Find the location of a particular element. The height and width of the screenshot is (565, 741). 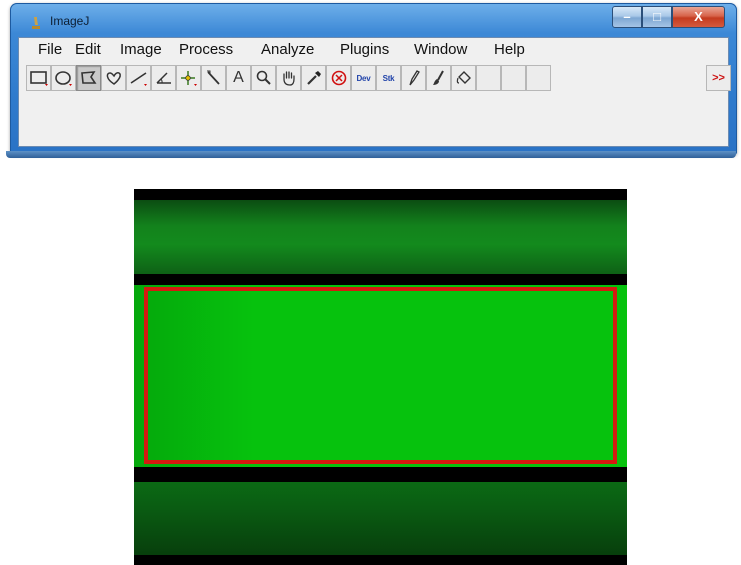

angle-icon is located at coordinates (163, 78).